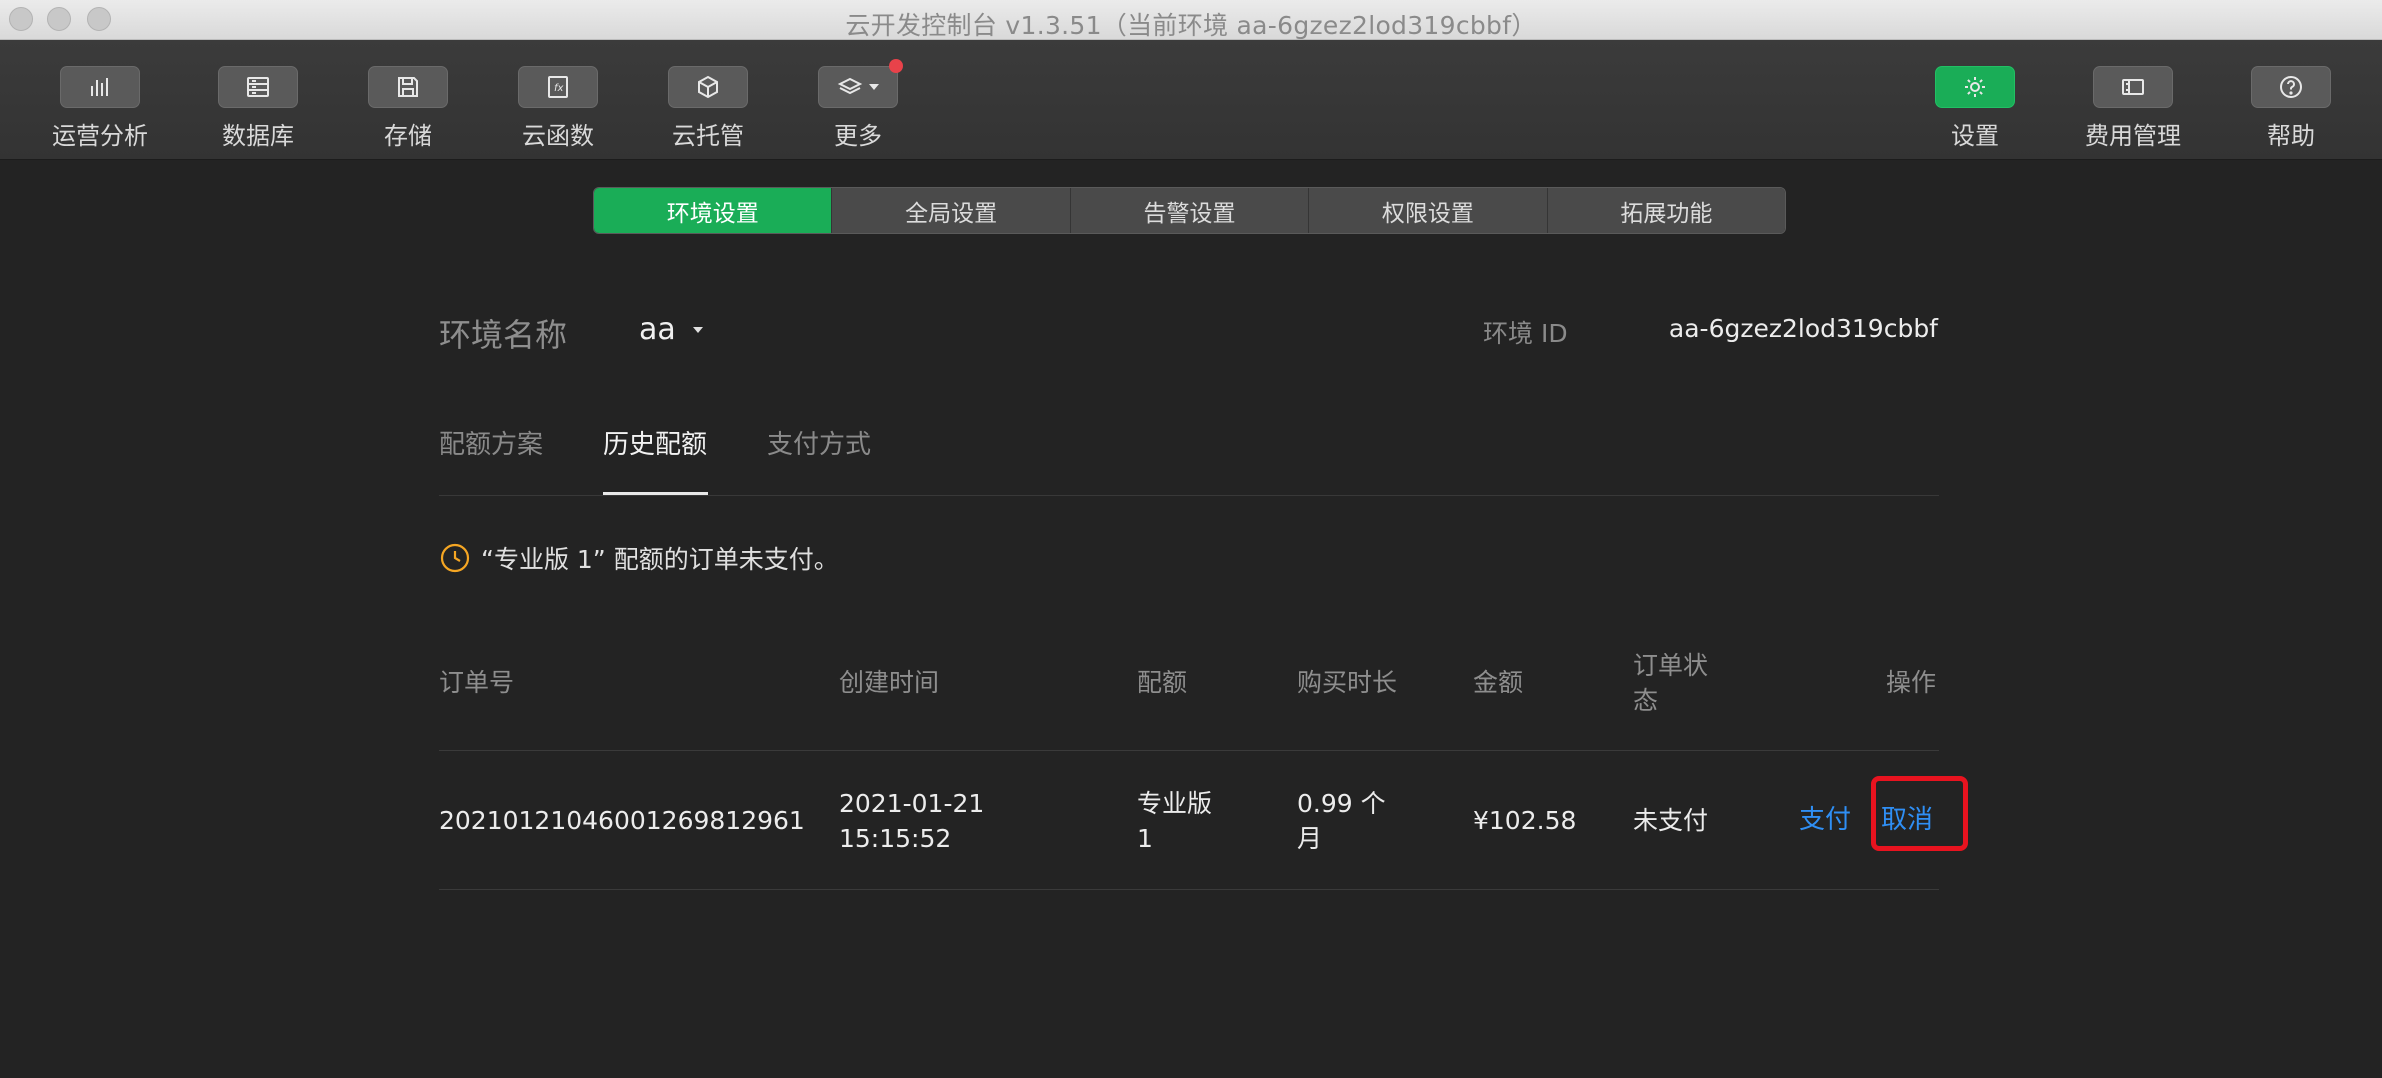 The width and height of the screenshot is (2382, 1078). Describe the element at coordinates (1975, 136) in the screenshot. I see `toolbar-label: 设置` at that location.